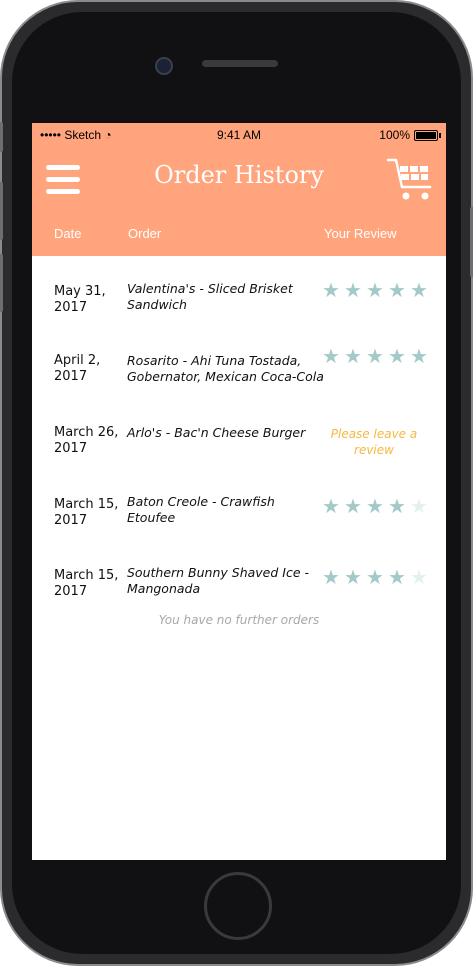  I want to click on page-title: Order History, so click(239, 175).